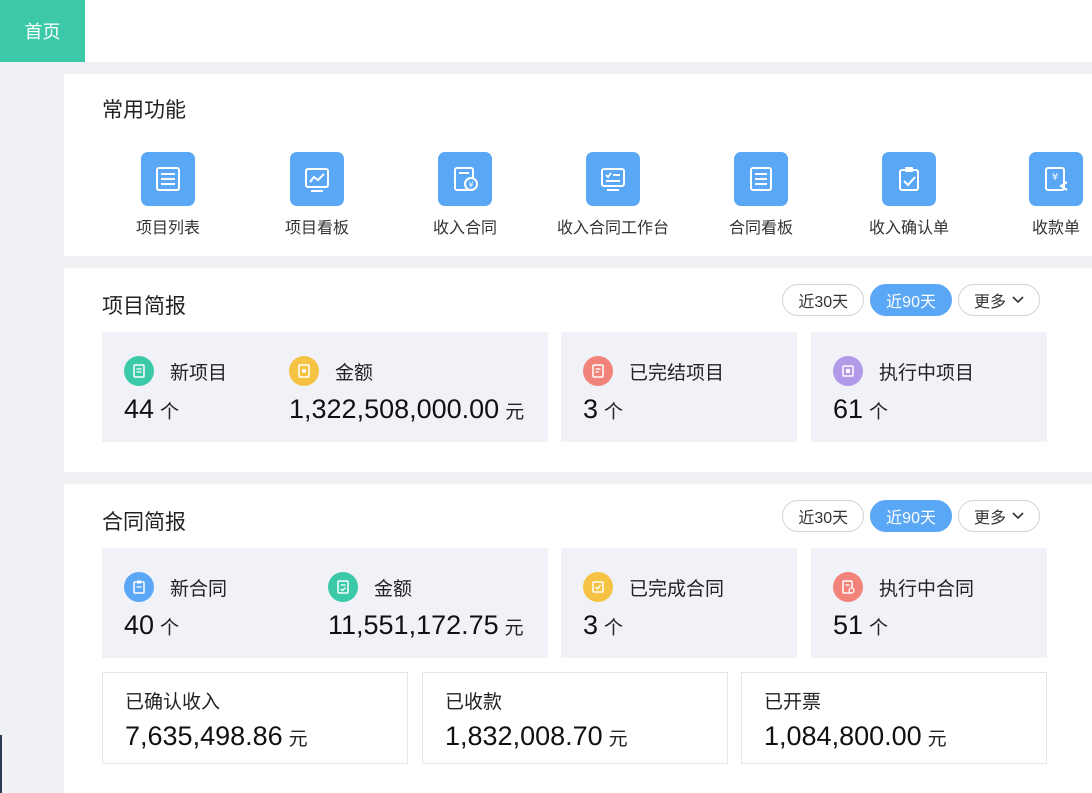 This screenshot has width=1092, height=793. What do you see at coordinates (406, 389) in the screenshot?
I see `project-amount-stat: 金额 1,322,508,000.00 元` at bounding box center [406, 389].